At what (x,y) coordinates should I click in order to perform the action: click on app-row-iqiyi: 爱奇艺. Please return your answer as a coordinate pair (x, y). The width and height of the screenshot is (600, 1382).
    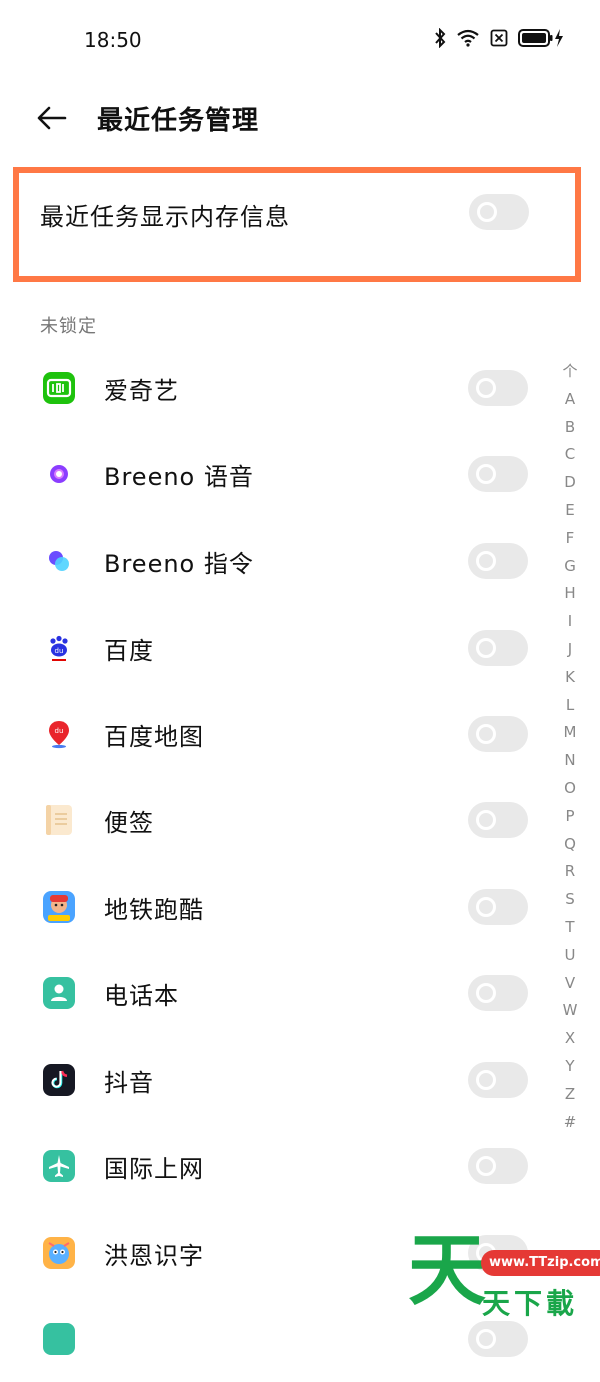
    Looking at the image, I should click on (277, 388).